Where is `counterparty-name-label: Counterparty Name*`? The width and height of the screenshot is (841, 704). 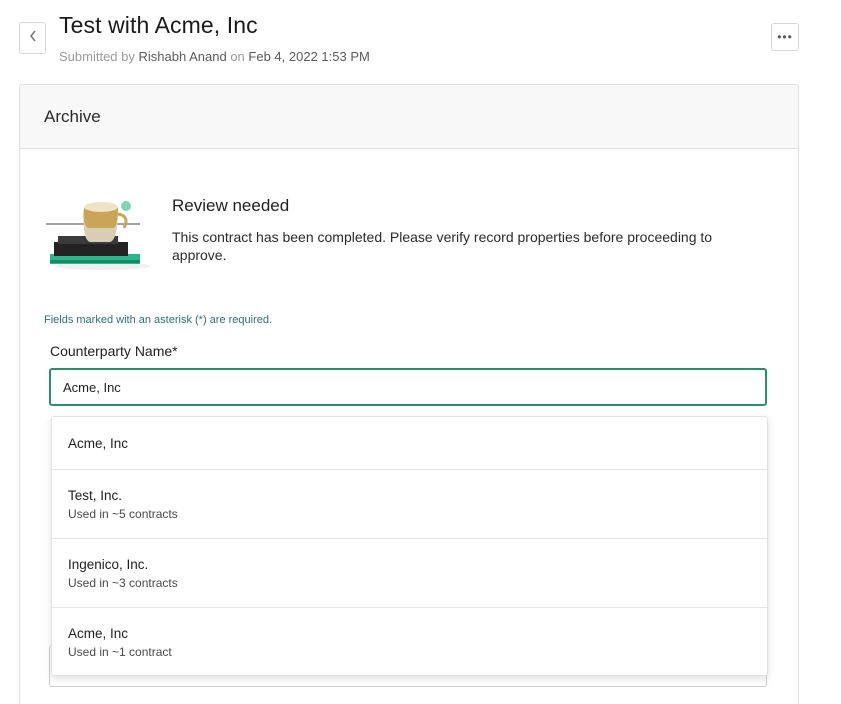 counterparty-name-label: Counterparty Name* is located at coordinates (114, 351).